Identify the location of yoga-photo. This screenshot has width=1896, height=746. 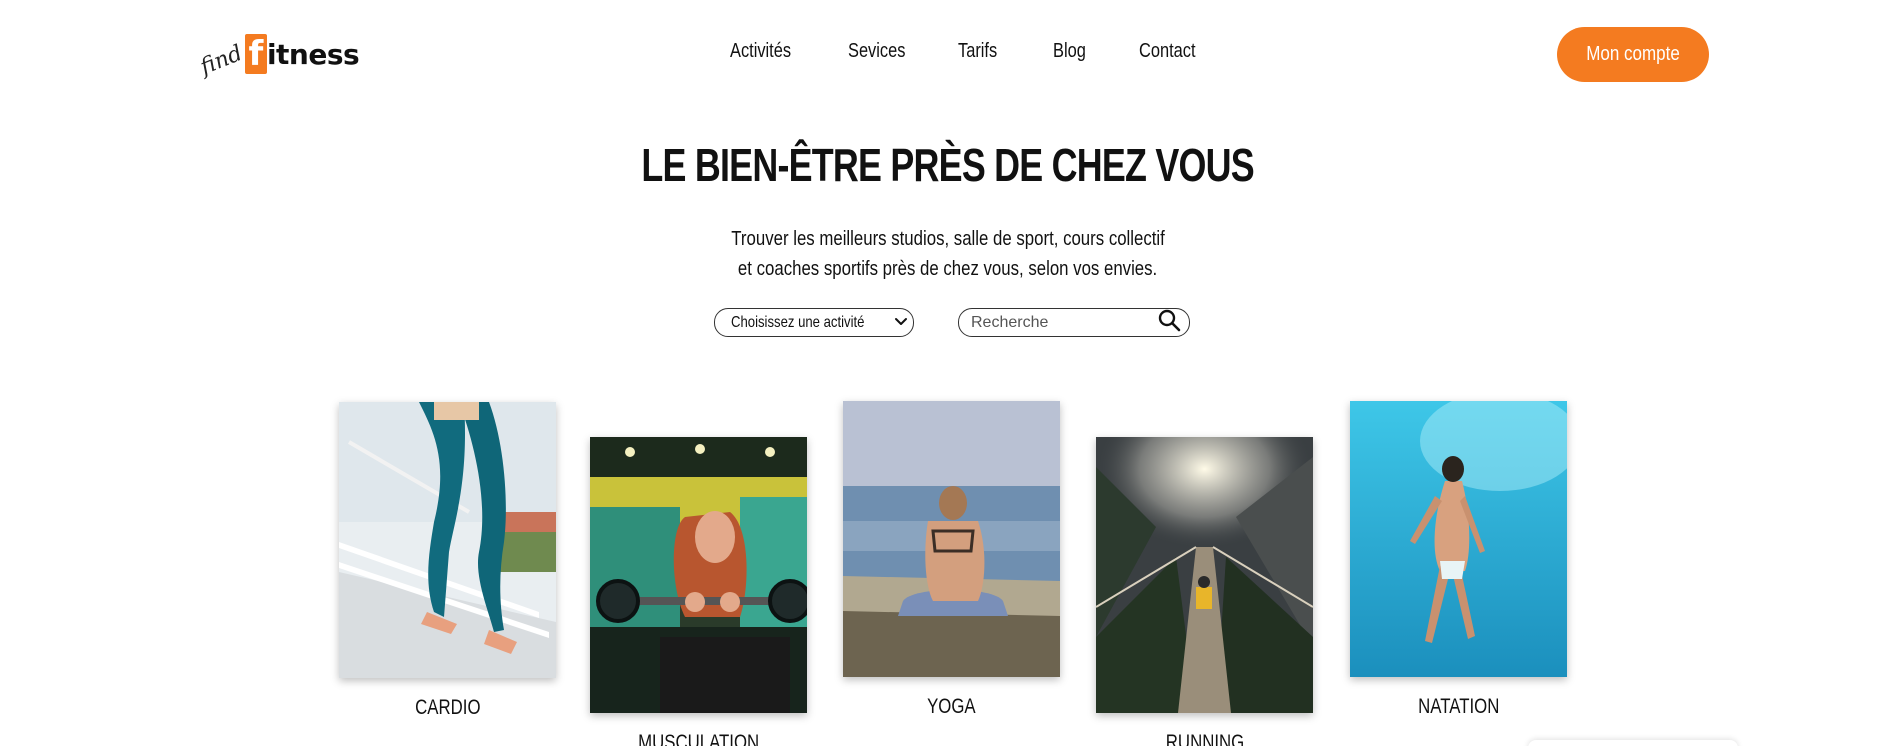
(951, 539).